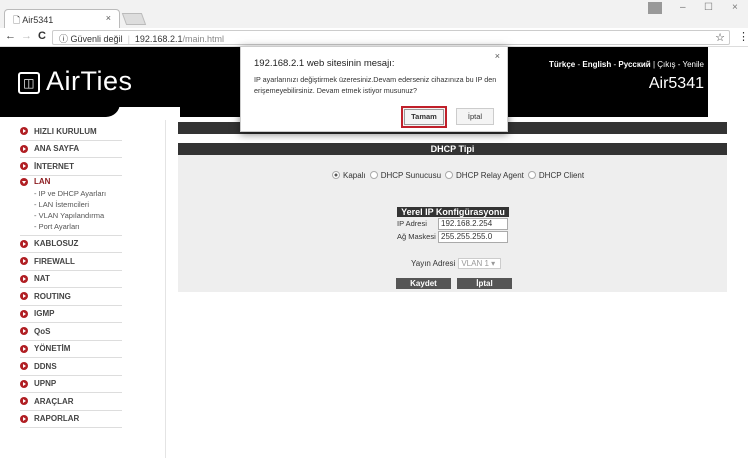 The height and width of the screenshot is (458, 748). Describe the element at coordinates (71, 367) in the screenshot. I see `sidebar-item-ddns: DDNS` at that location.